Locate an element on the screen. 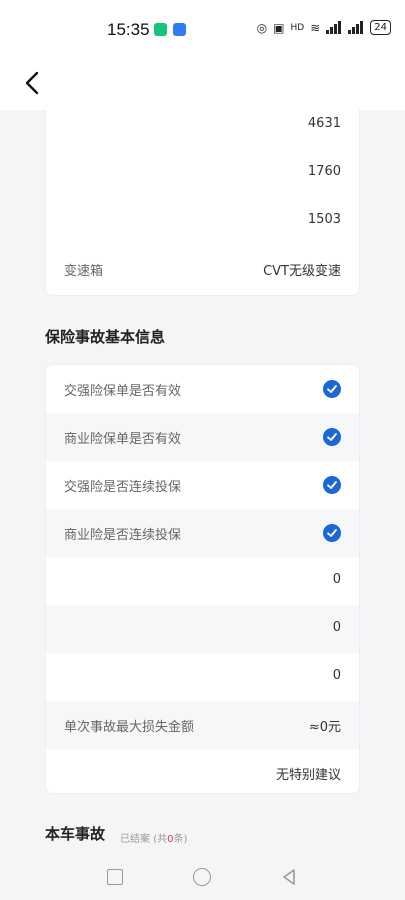 This screenshot has height=900, width=405. status-icons: ◎ ▣ HD ≋ 24 is located at coordinates (324, 27).